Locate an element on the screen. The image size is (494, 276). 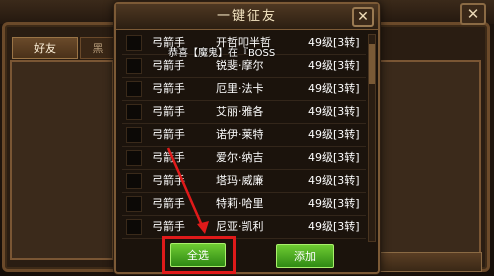
player-row: 弓箭手 塔玛·威廉 49级[3转] is located at coordinates (244, 181).